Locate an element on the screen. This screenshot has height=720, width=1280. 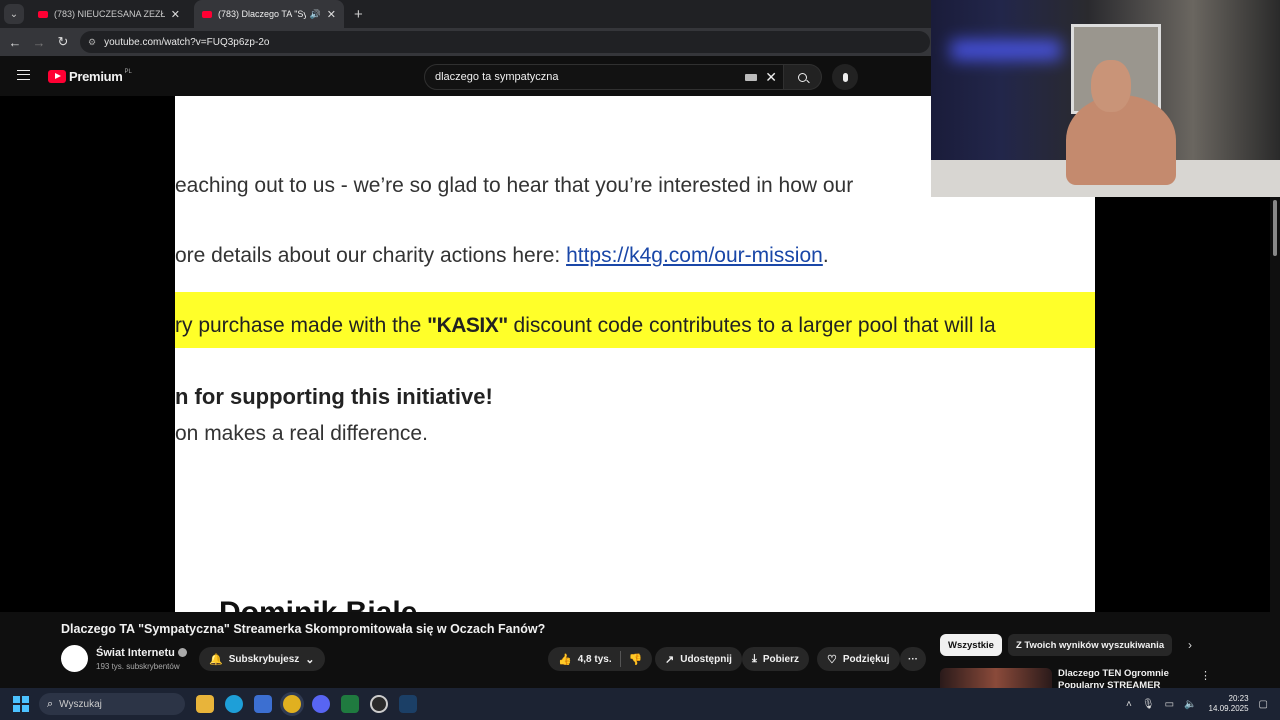
browser-tab-1: (783) NIEUCZESANA ZEZŁOMO ✕ is located at coordinates (109, 14).